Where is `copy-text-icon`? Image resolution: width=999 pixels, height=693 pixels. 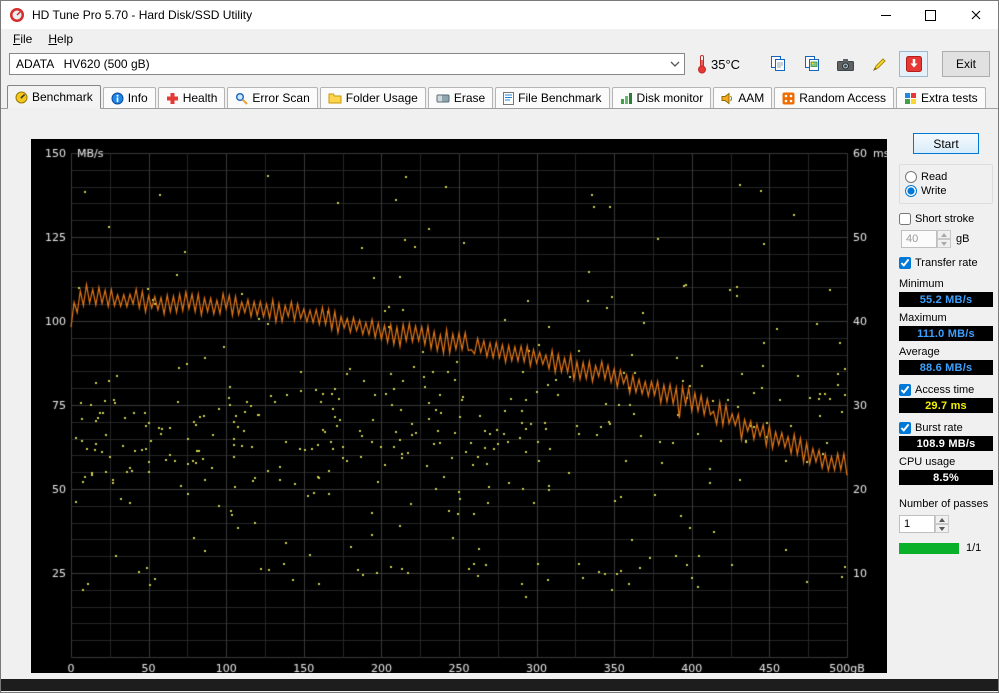 copy-text-icon is located at coordinates (778, 64).